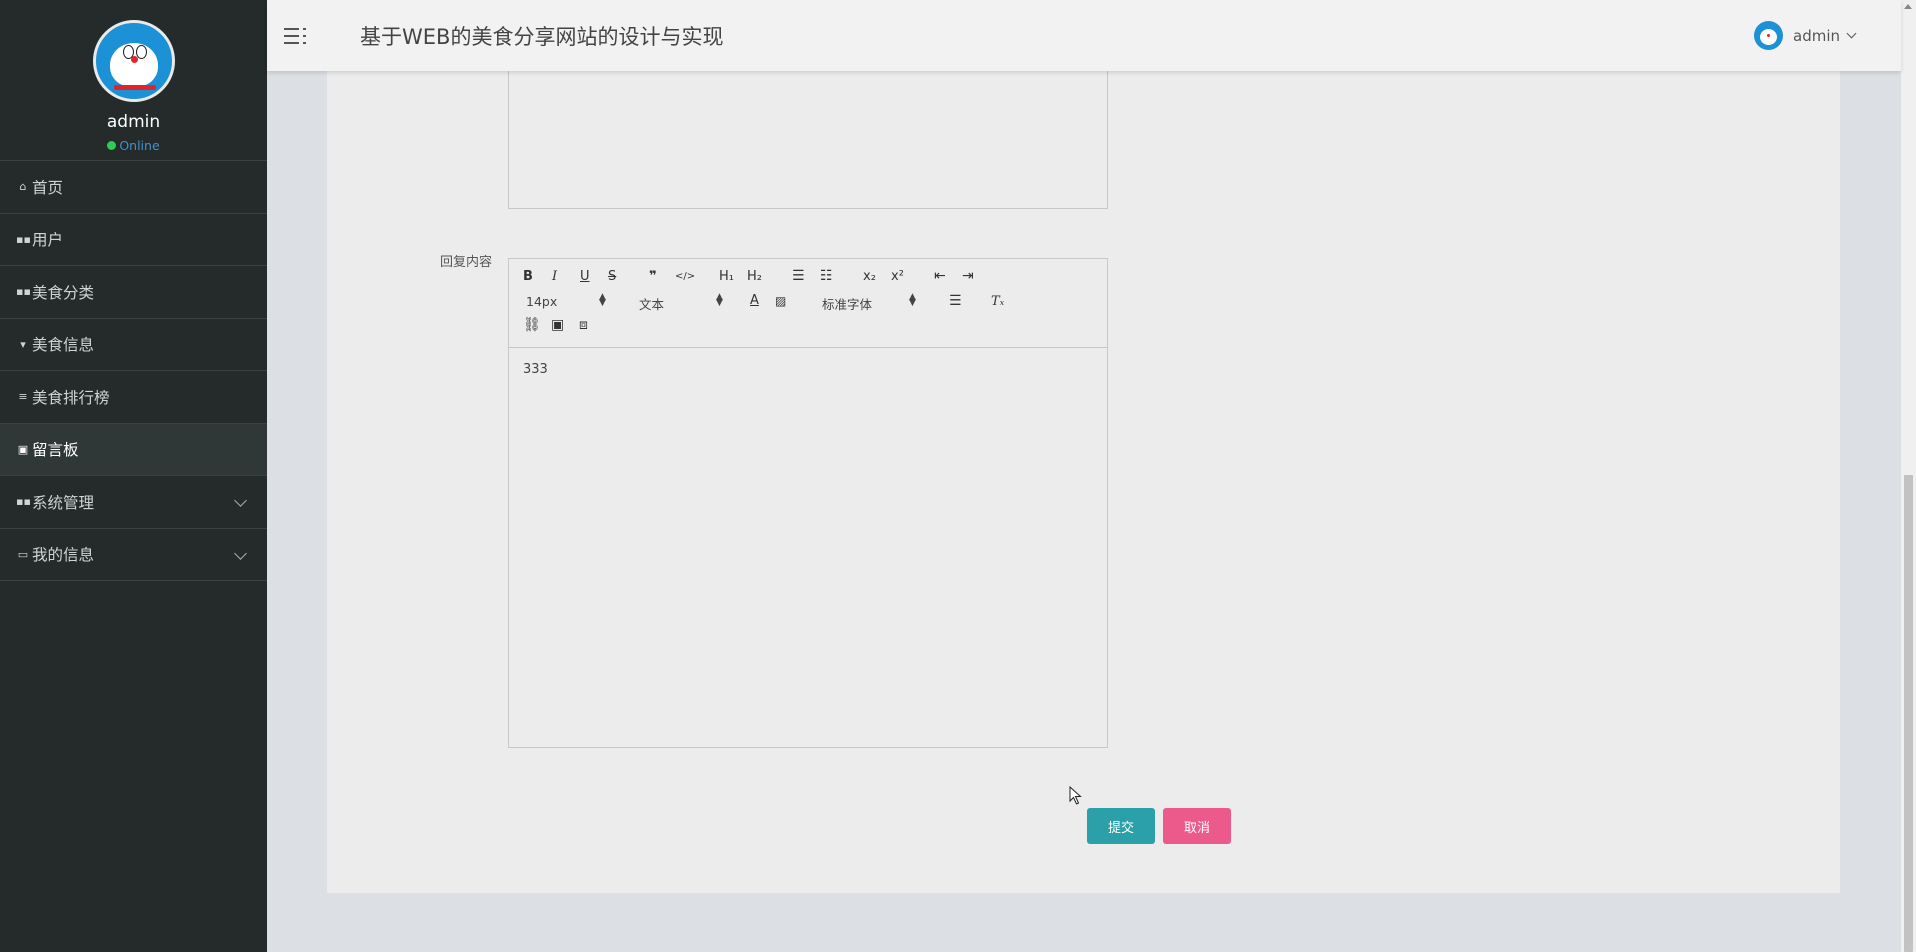 This screenshot has width=1916, height=952. What do you see at coordinates (133, 145) in the screenshot?
I see `online-status: Online` at bounding box center [133, 145].